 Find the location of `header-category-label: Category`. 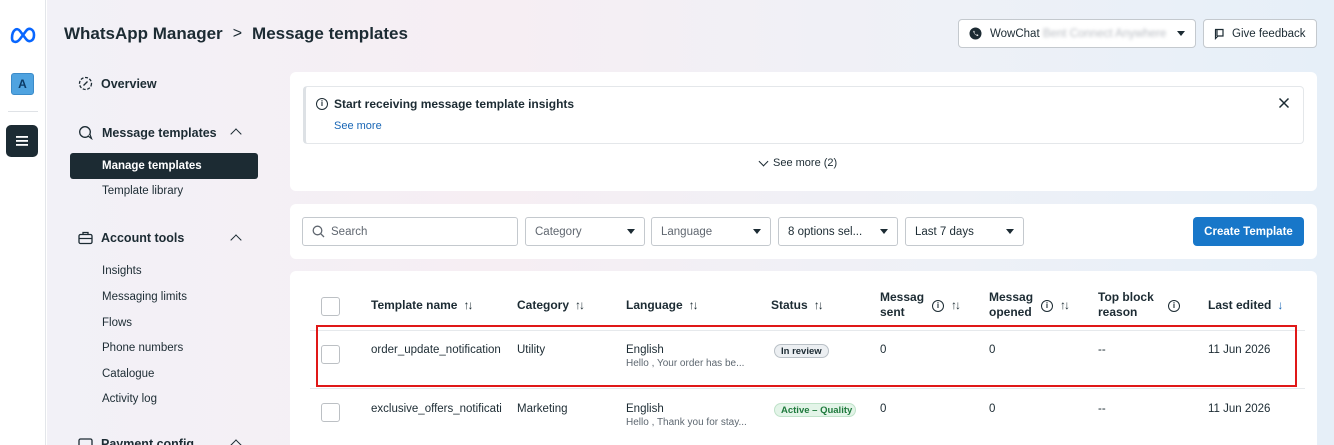

header-category-label: Category is located at coordinates (543, 305).